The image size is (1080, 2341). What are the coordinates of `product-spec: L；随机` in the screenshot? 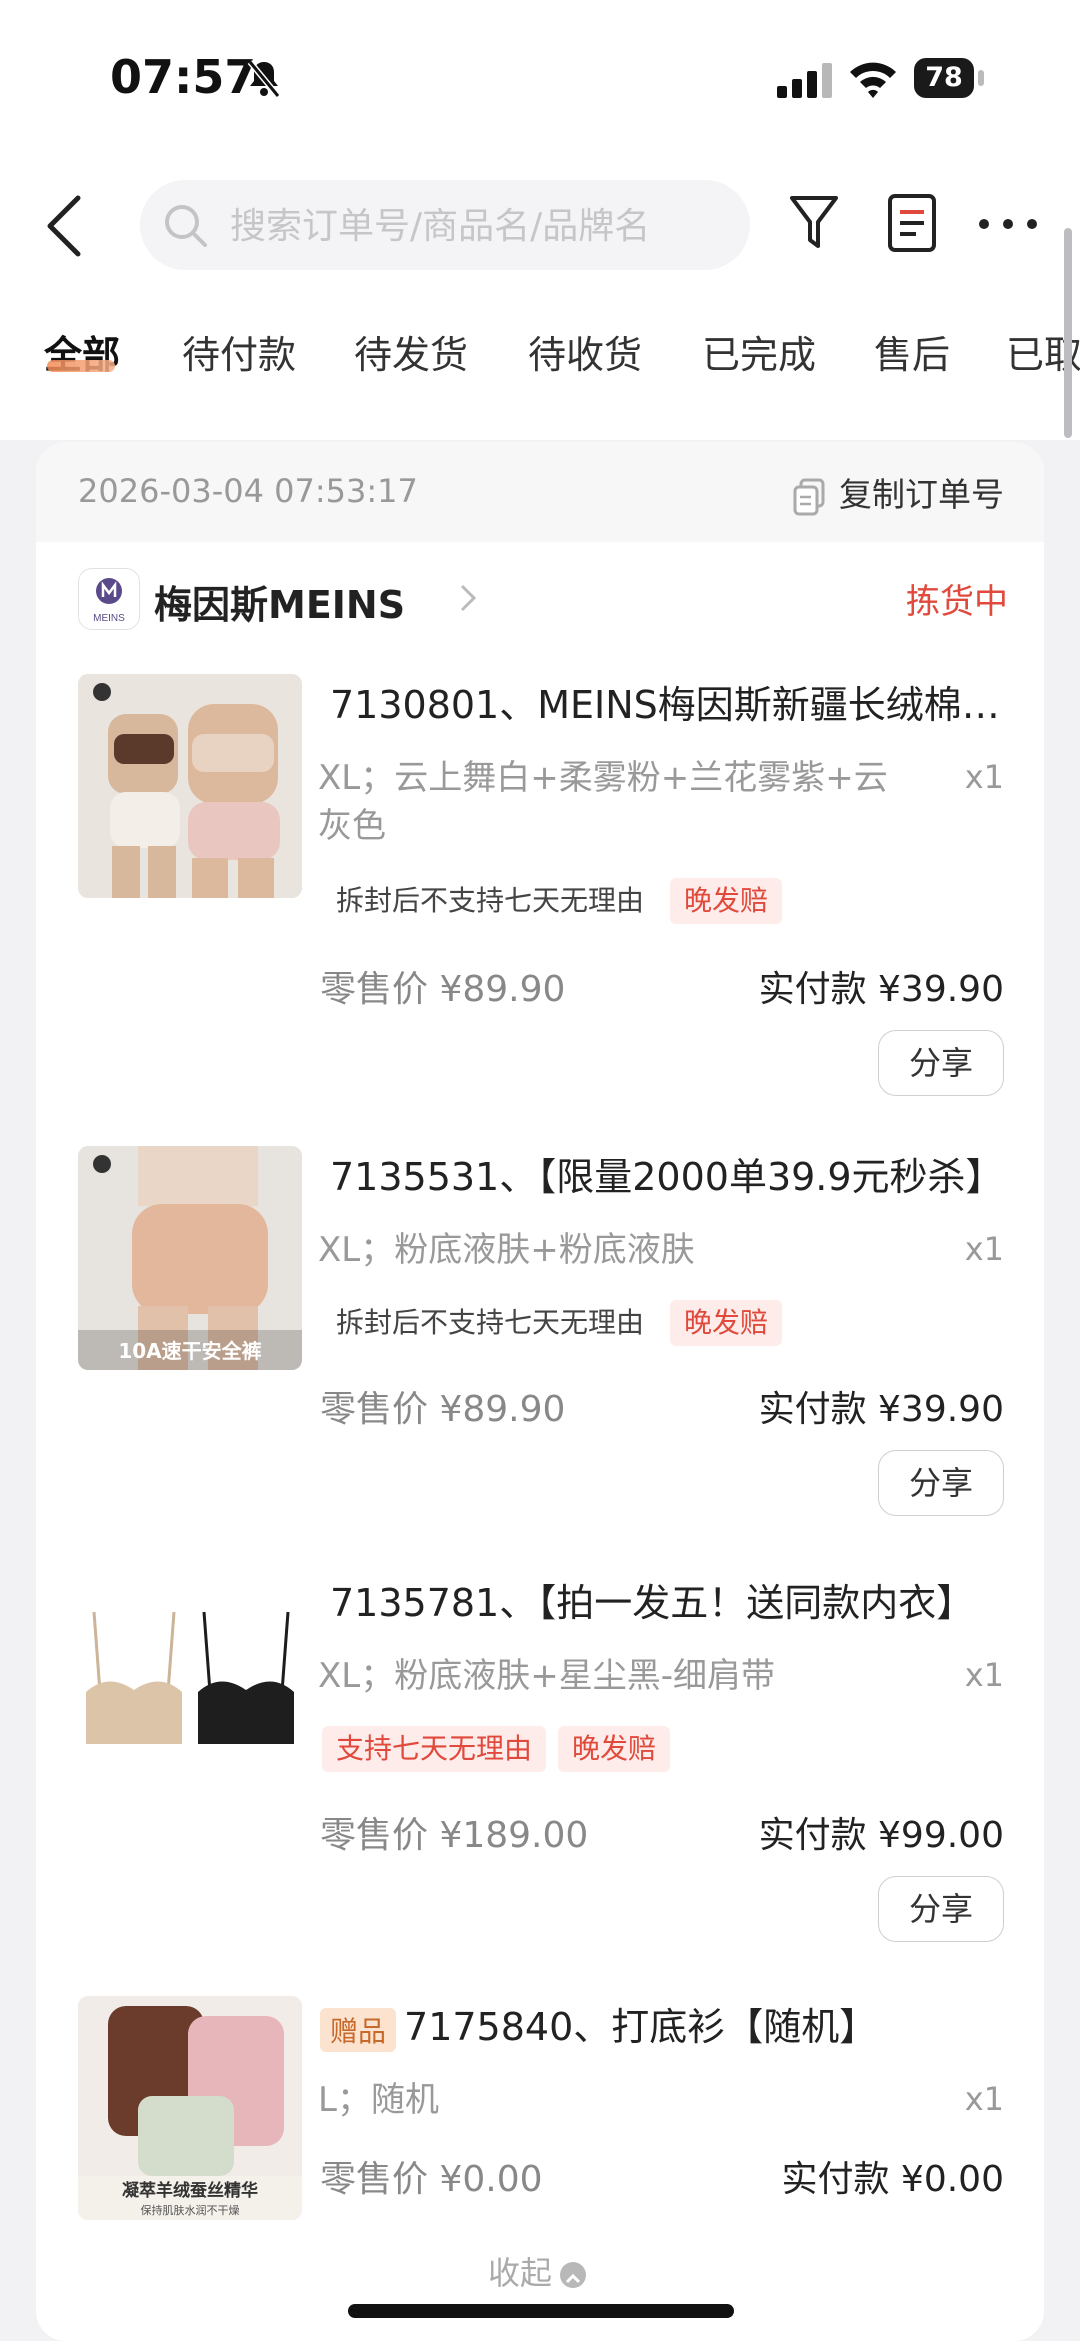 It's located at (378, 2100).